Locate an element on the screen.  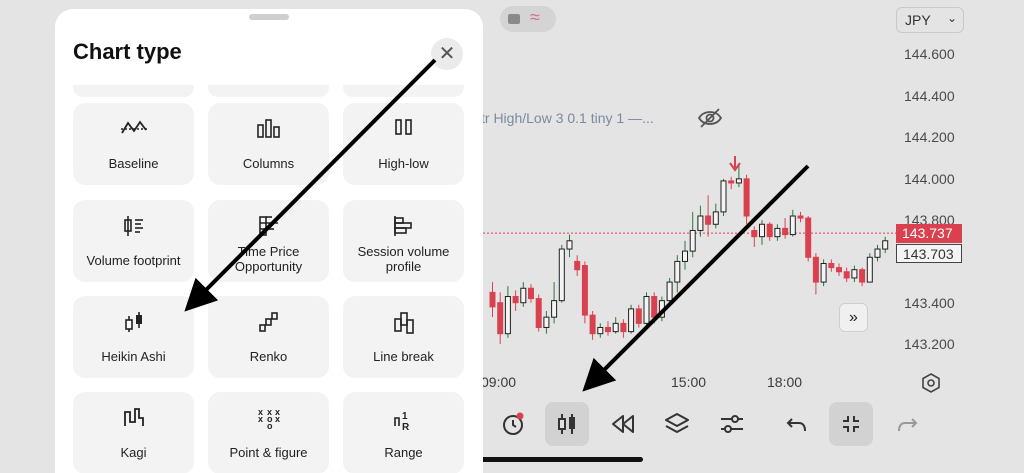
tile-label: Range is located at coordinates (403, 452).